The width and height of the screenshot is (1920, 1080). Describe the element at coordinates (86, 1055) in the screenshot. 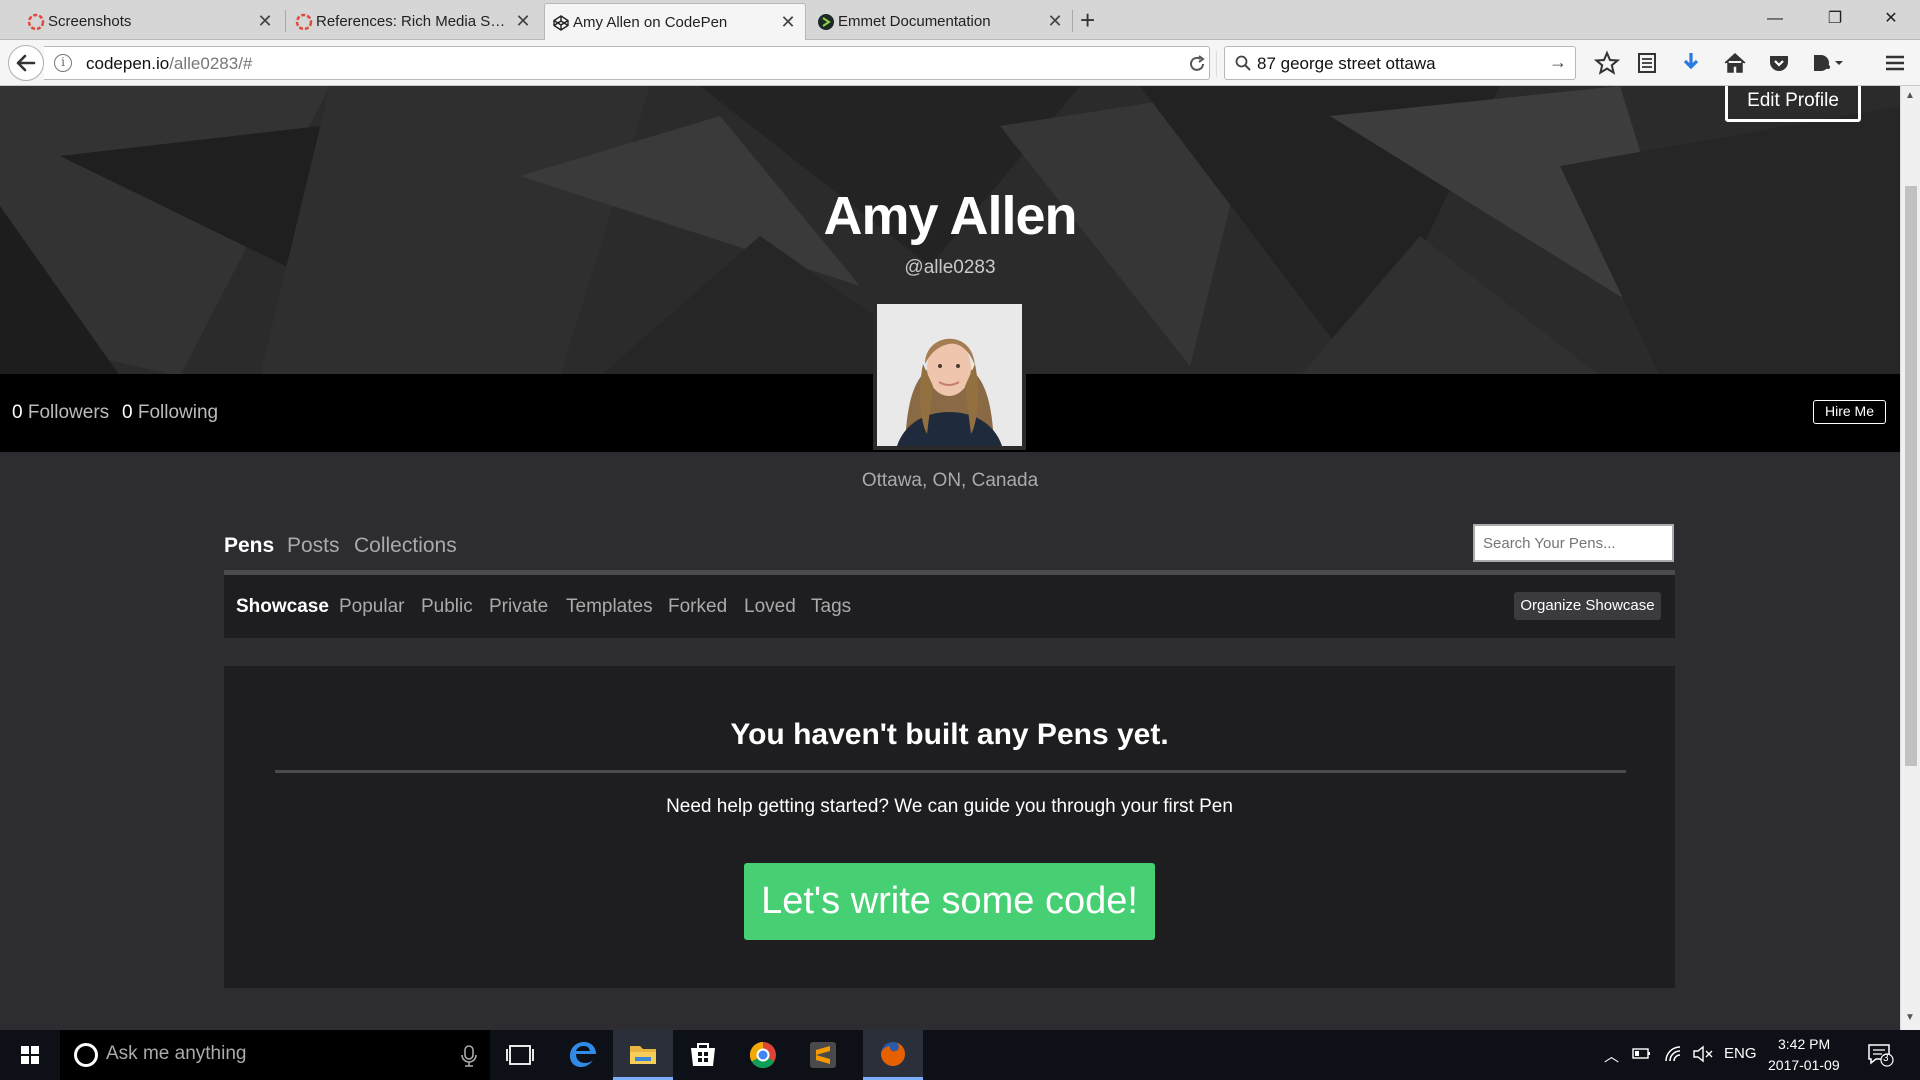

I see `cortana-icon` at that location.